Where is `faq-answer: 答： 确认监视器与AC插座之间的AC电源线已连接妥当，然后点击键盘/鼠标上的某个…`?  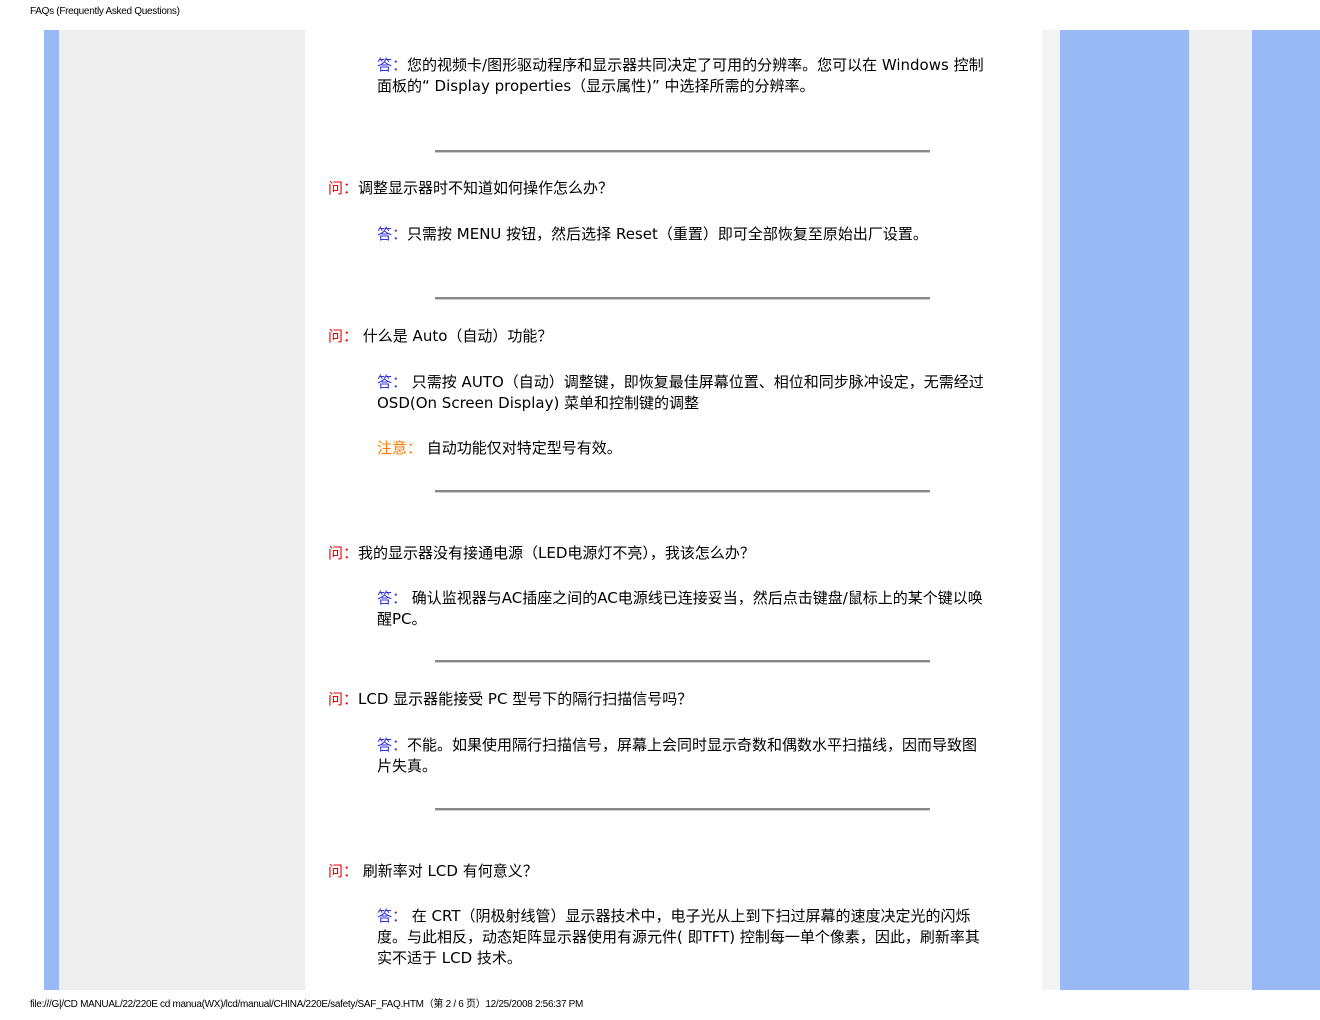
faq-answer: 答： 确认监视器与AC插座之间的AC电源线已连接妥当，然后点击键盘/鼠标上的某个… is located at coordinates (682, 609).